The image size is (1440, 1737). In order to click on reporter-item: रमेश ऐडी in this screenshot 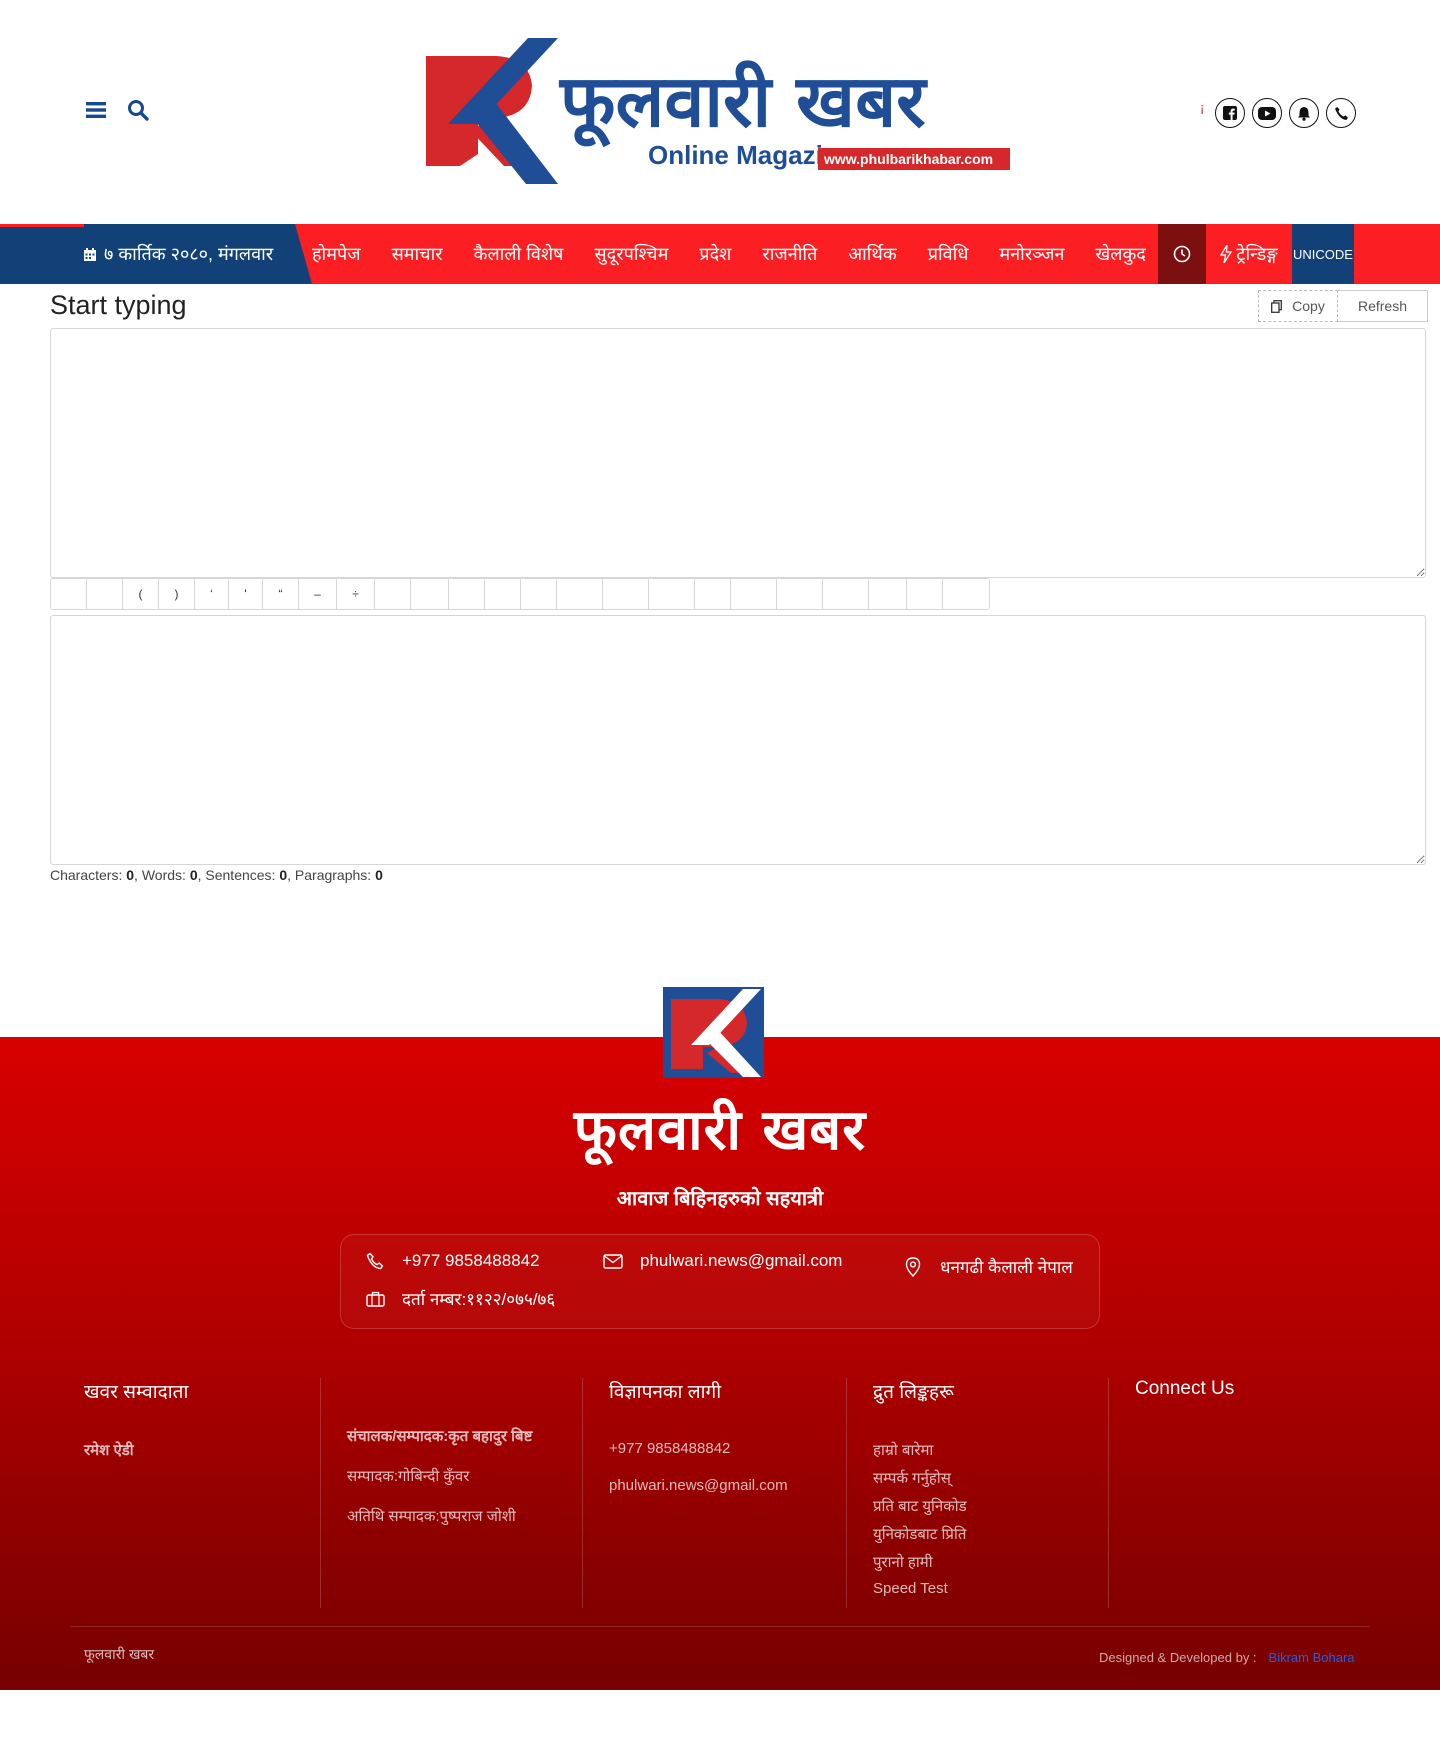, I will do `click(202, 1450)`.